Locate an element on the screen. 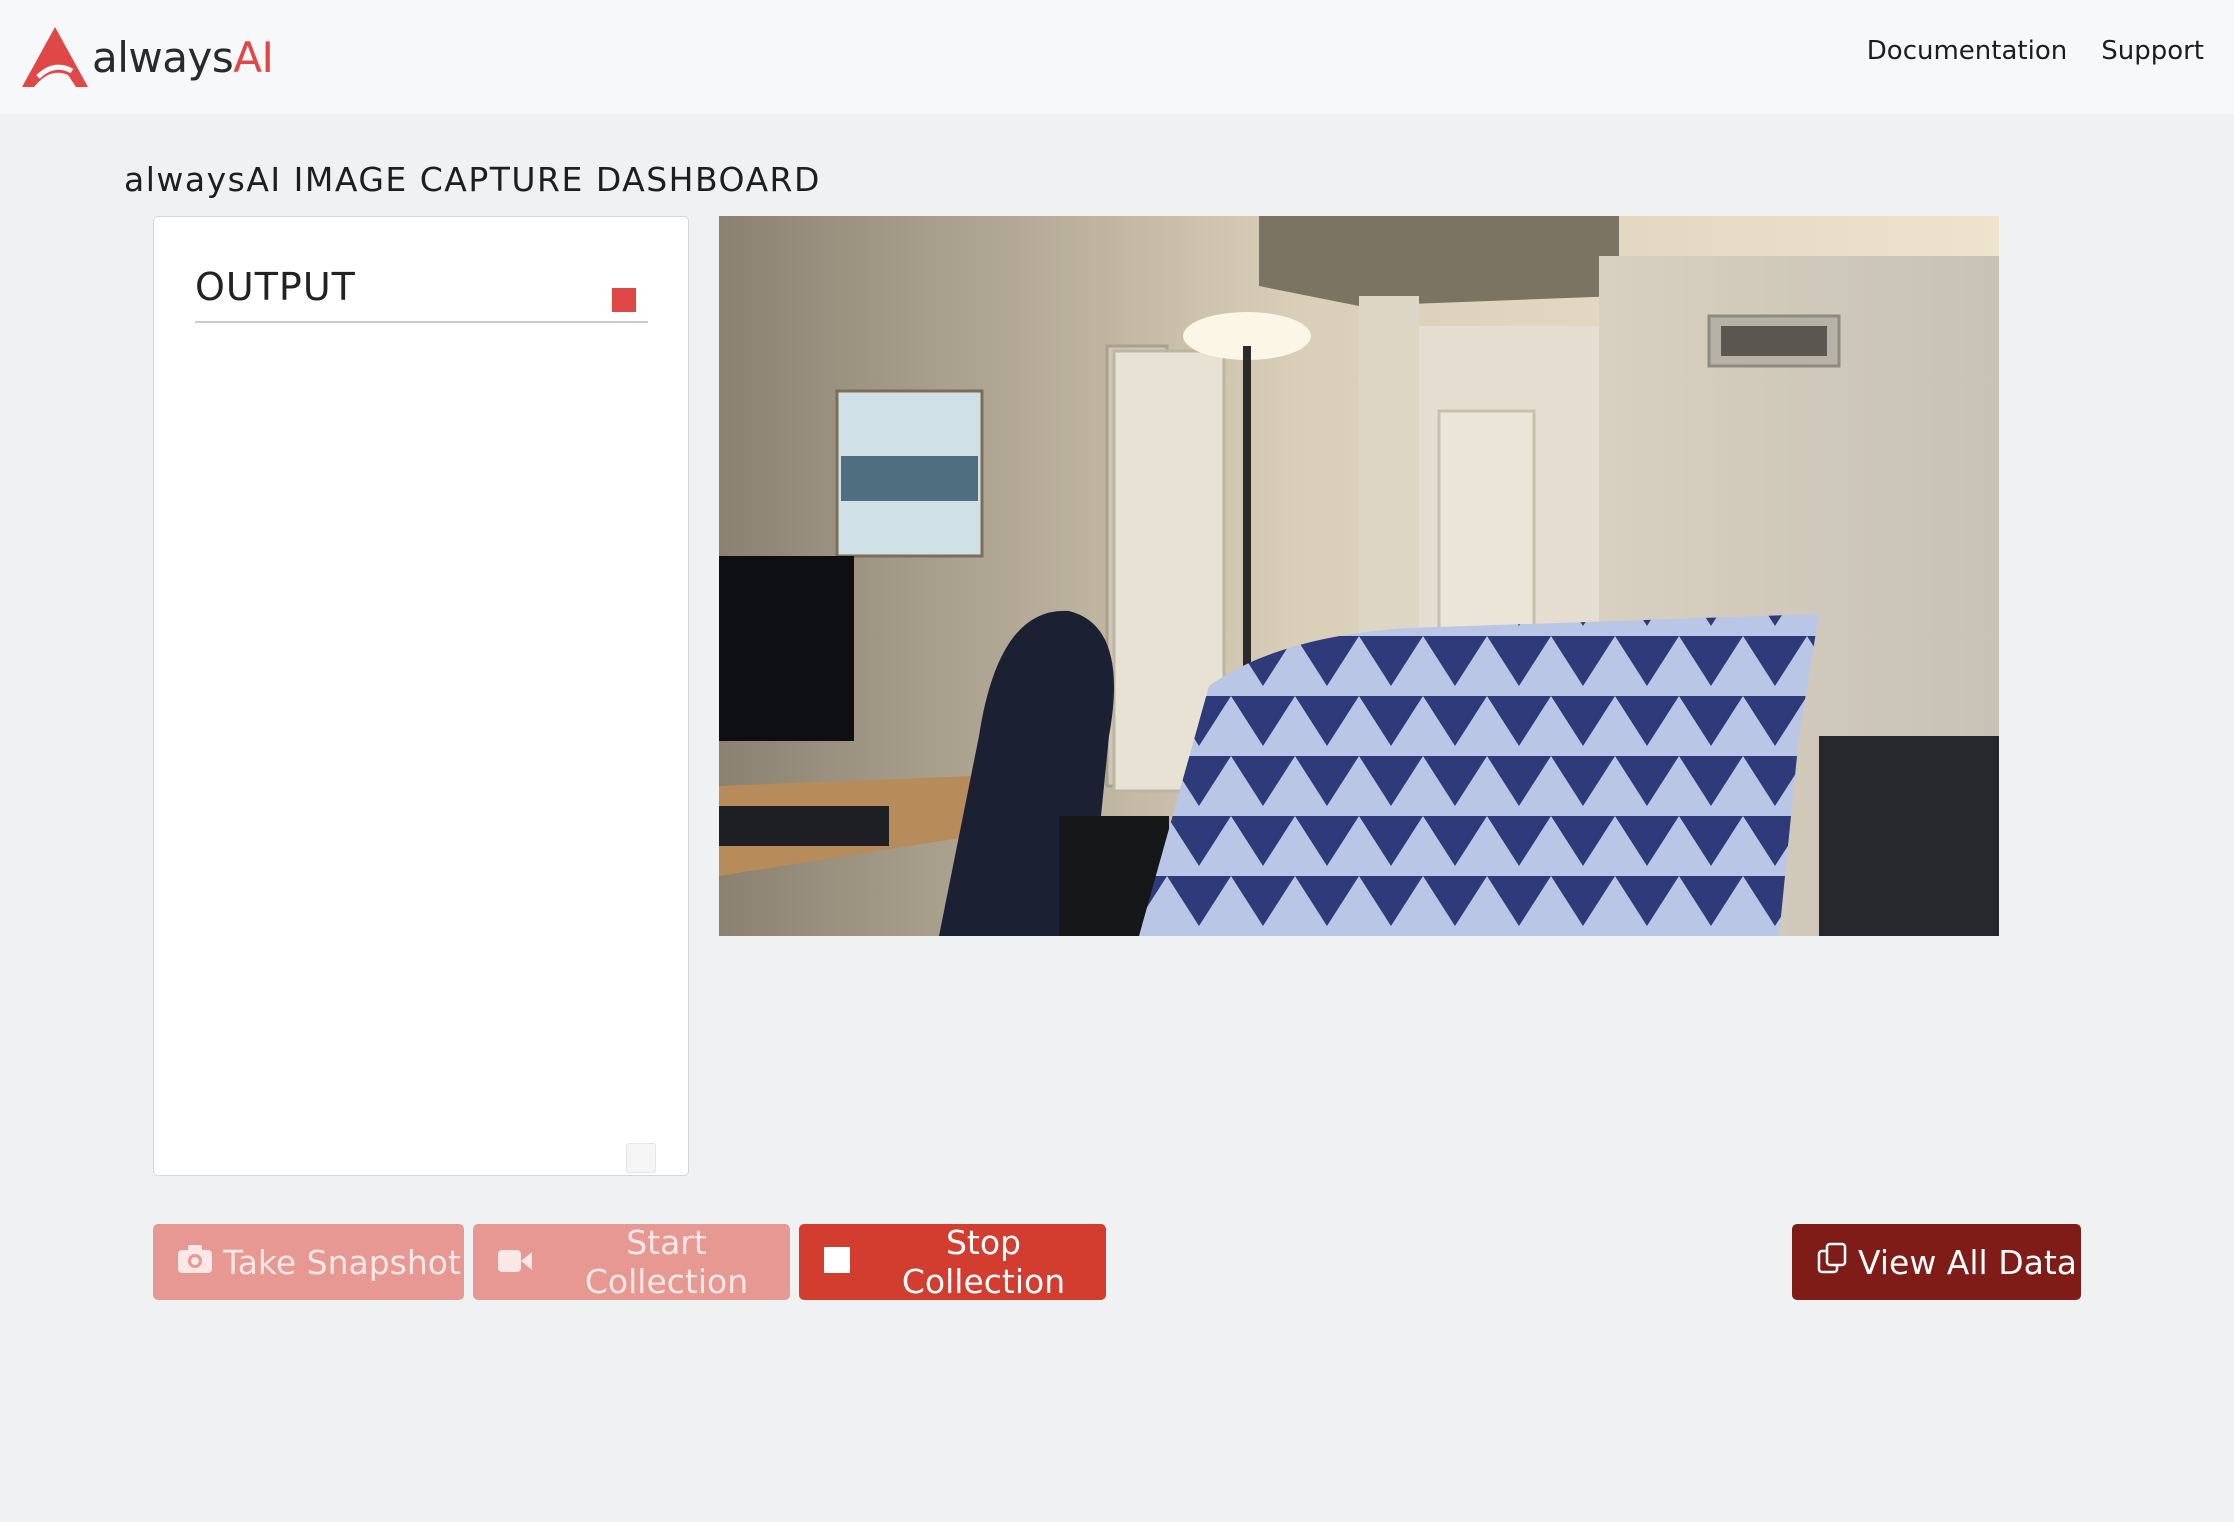 The image size is (2234, 1522). start-collection-label: Start Collection is located at coordinates (666, 1262).